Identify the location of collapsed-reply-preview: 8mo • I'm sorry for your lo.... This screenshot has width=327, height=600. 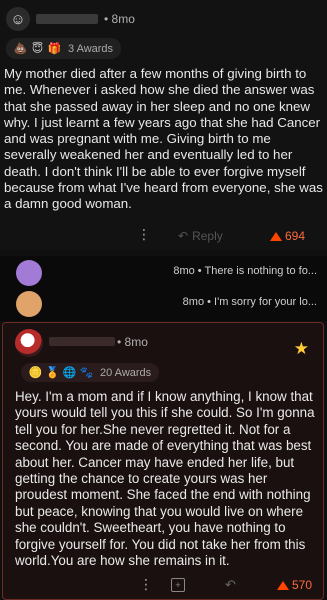
(249, 302).